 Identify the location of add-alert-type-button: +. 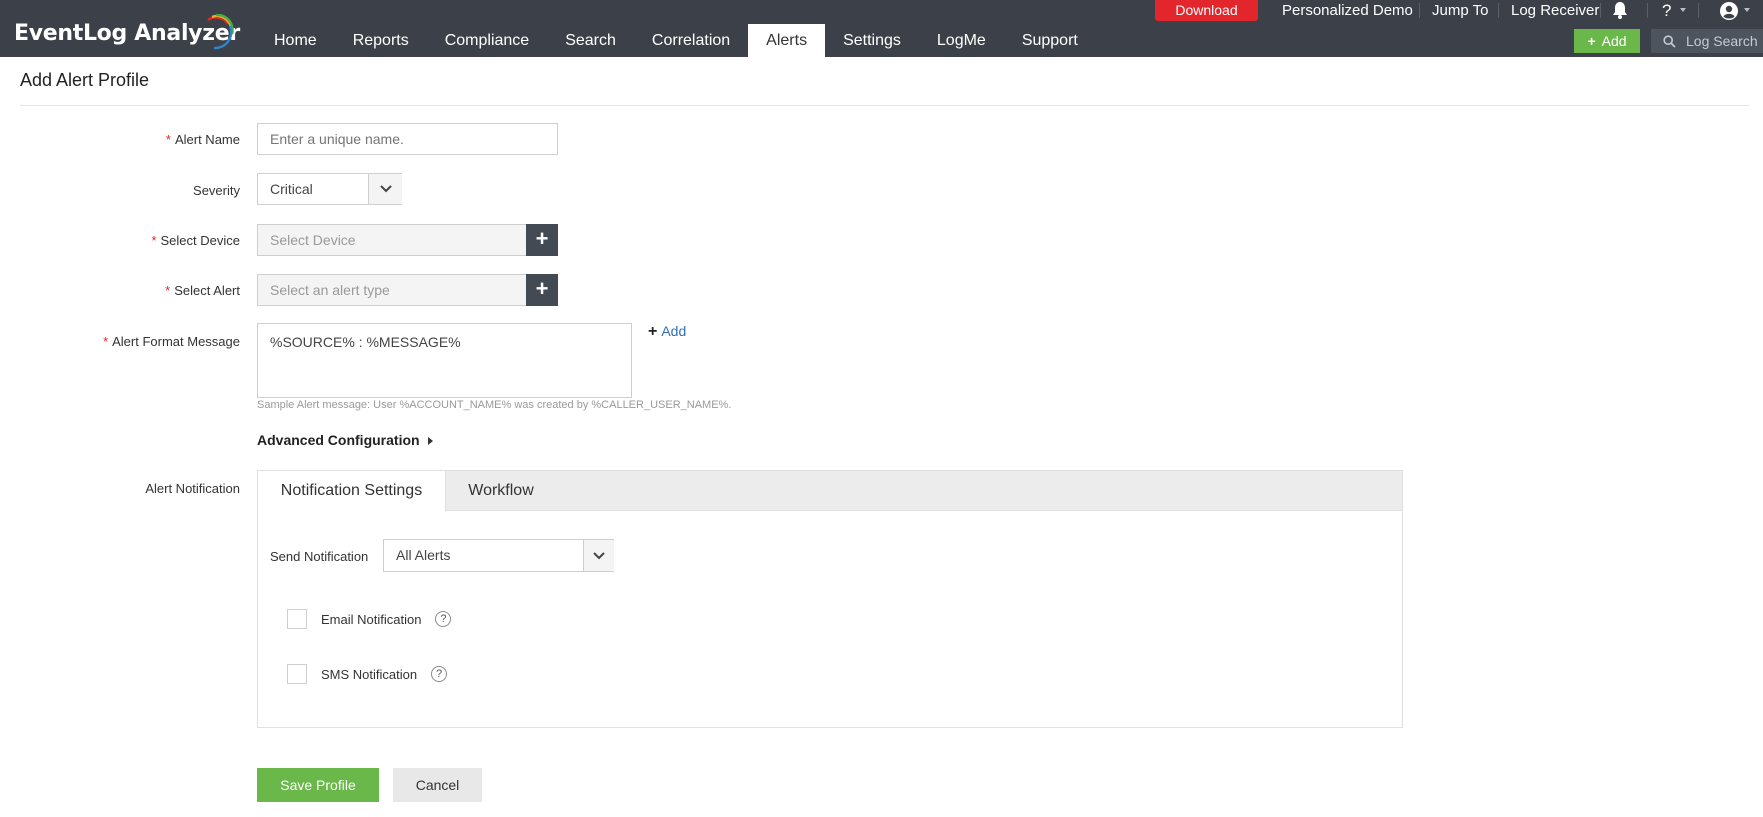
(542, 290).